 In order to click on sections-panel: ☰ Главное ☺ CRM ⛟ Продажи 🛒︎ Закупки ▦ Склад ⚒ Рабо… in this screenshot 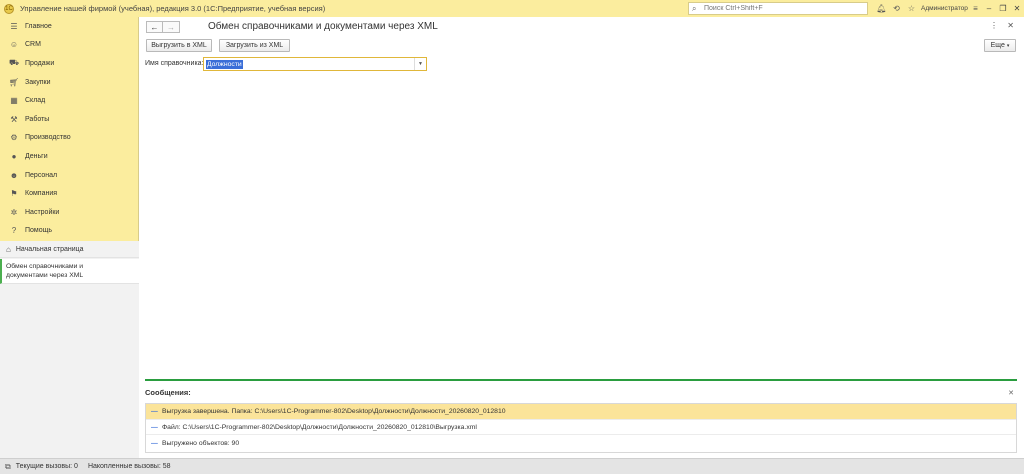, I will do `click(69, 237)`.